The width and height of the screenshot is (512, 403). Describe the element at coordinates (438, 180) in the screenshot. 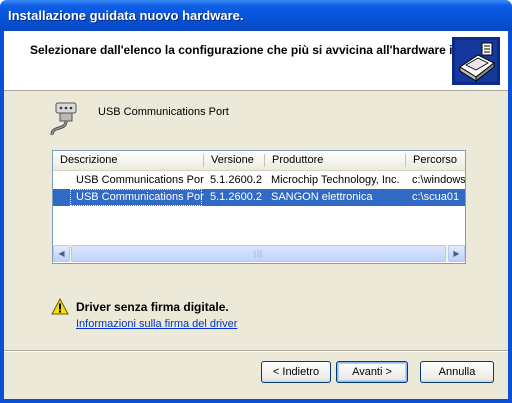

I see `cell-path: c:\windows` at that location.